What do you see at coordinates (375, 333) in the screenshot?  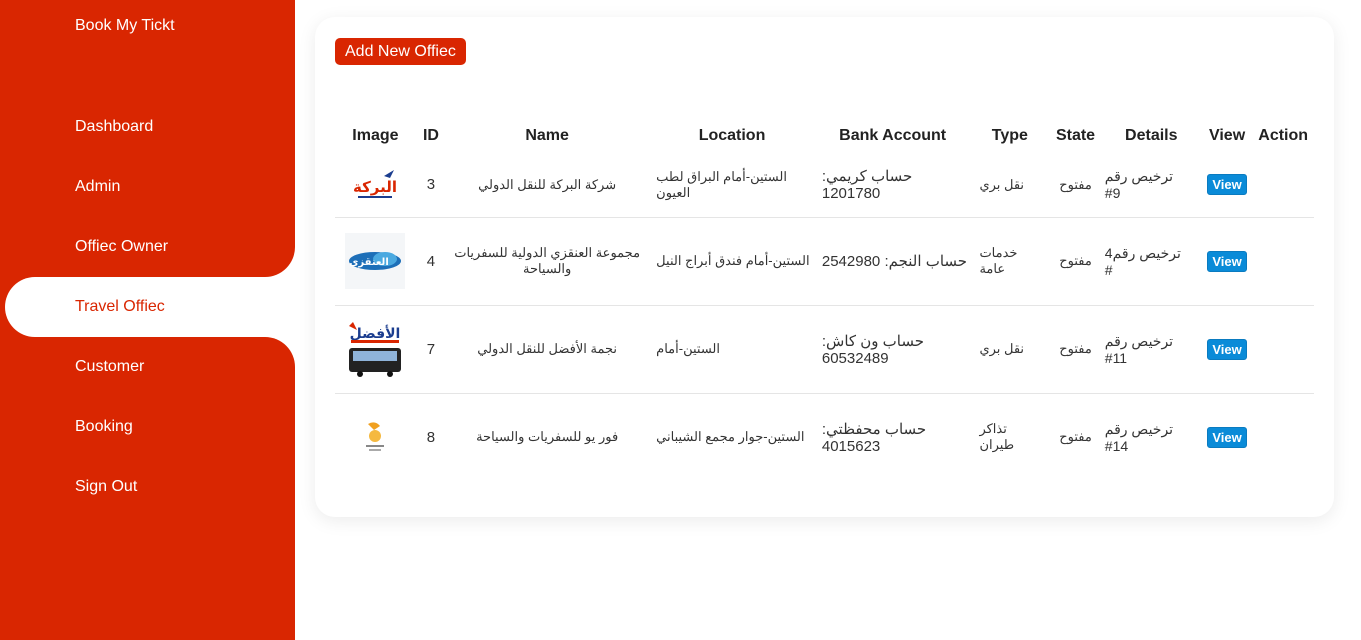 I see `svg-text: الأفضل` at bounding box center [375, 333].